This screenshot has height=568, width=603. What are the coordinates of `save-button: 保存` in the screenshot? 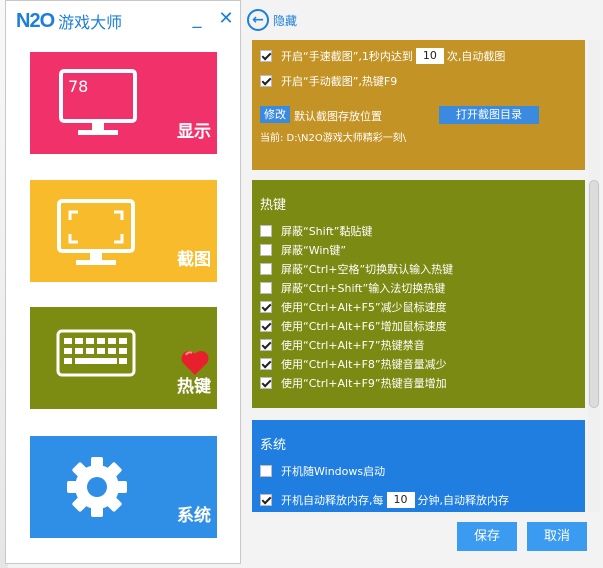 It's located at (487, 536).